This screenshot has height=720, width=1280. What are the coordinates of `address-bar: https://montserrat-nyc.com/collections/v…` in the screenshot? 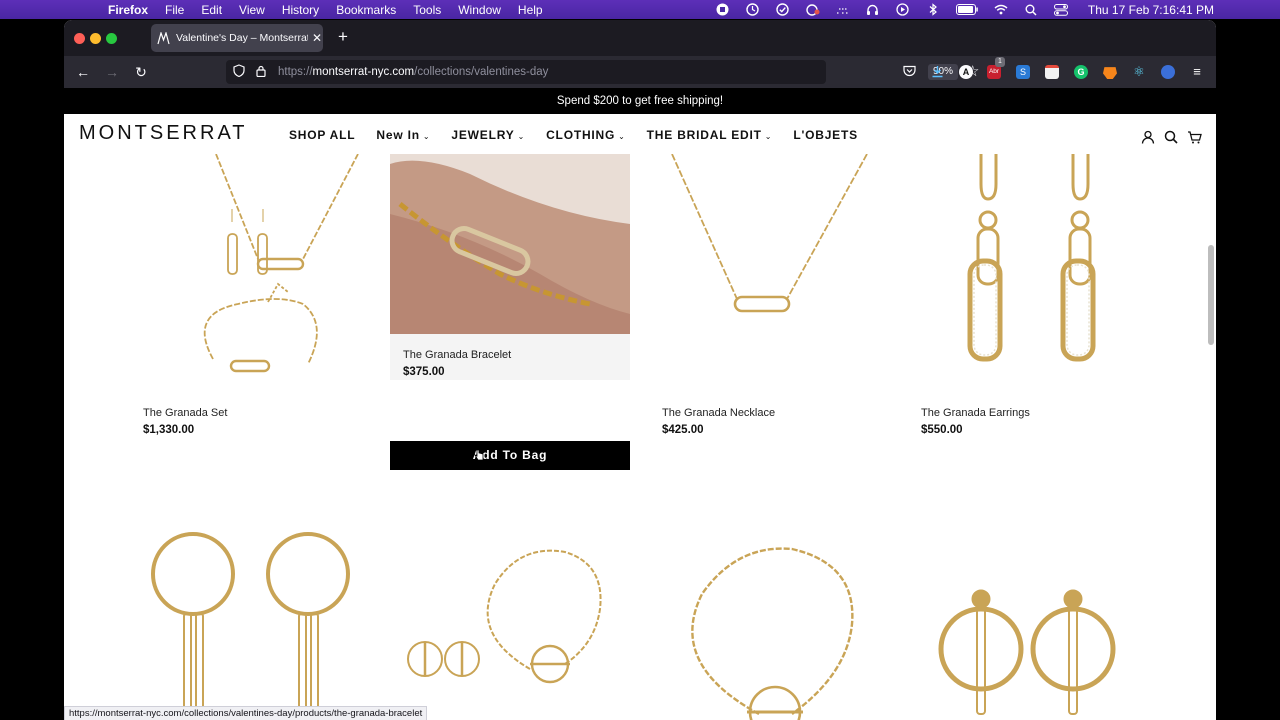 It's located at (602, 72).